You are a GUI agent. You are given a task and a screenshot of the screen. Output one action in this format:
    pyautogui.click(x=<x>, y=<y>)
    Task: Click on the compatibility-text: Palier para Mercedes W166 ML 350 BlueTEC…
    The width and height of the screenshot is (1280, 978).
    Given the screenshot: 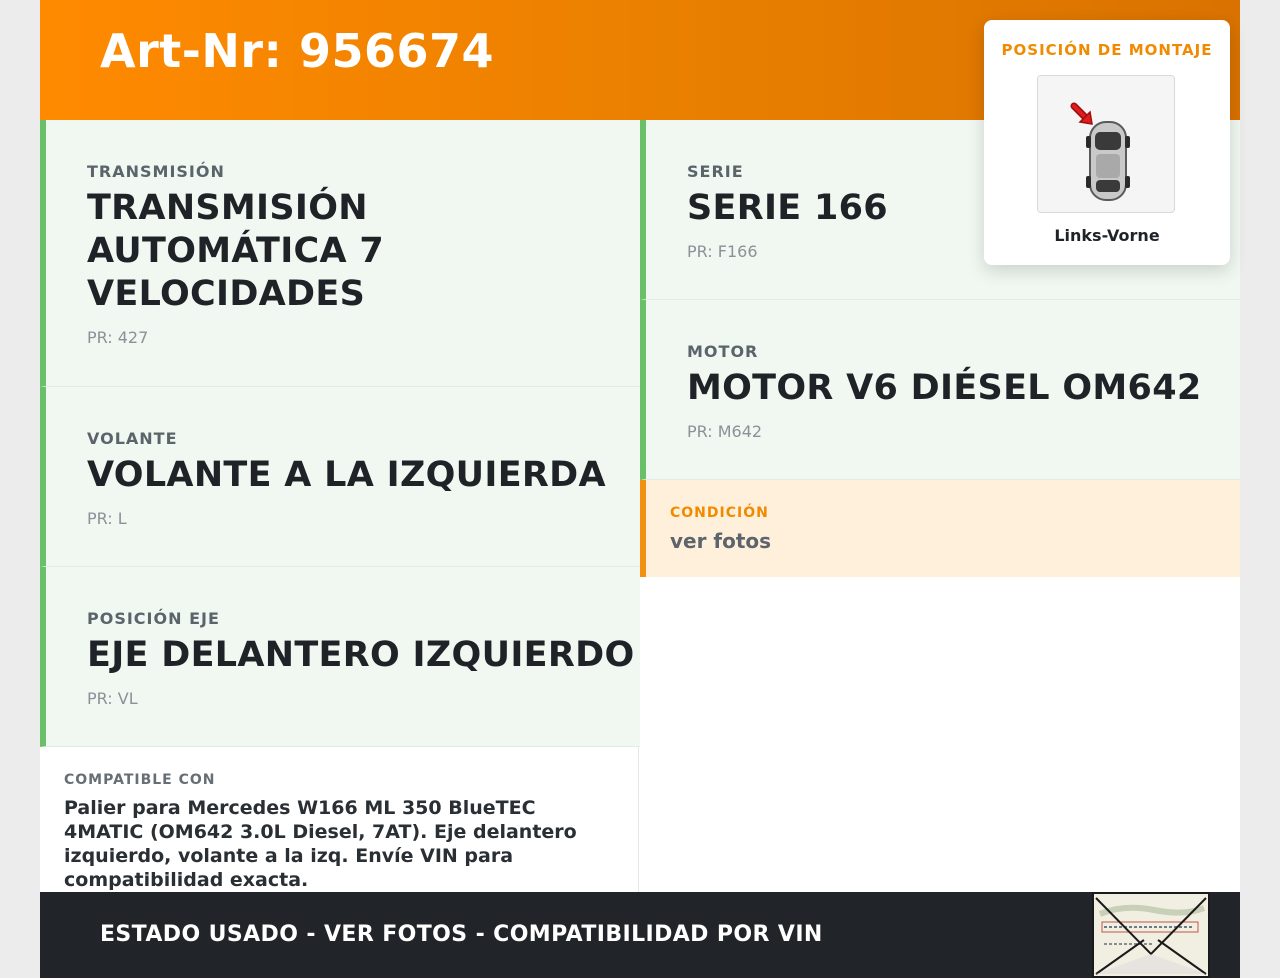 What is the action you would take?
    pyautogui.click(x=320, y=844)
    